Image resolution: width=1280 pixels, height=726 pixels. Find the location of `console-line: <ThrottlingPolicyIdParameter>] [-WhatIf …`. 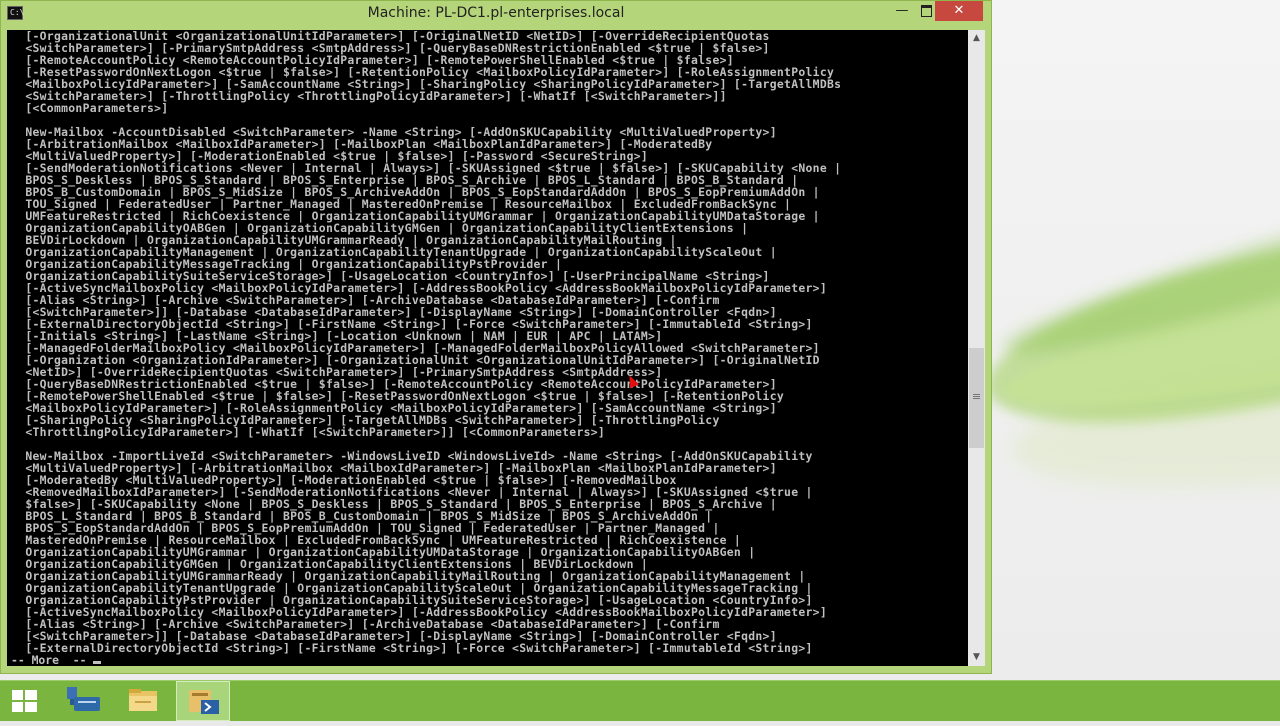

console-line: <ThrottlingPolicyIdParameter>] [-WhatIf … is located at coordinates (308, 432).